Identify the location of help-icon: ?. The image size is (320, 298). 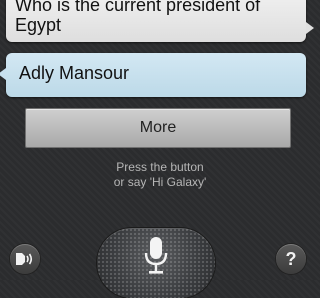
(291, 259).